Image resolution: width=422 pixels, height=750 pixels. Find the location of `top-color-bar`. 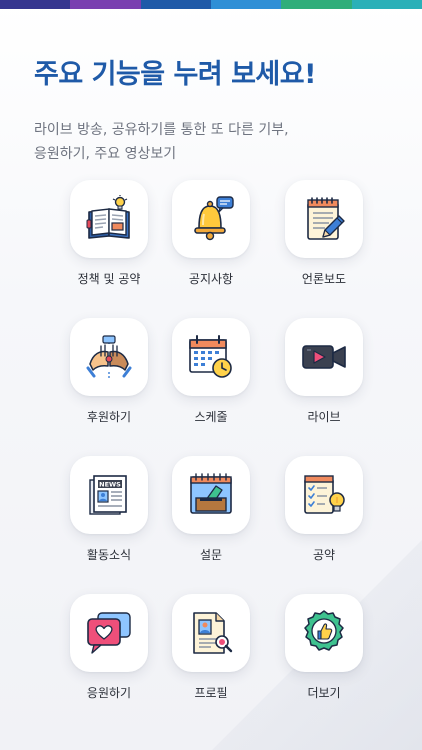

top-color-bar is located at coordinates (211, 4).